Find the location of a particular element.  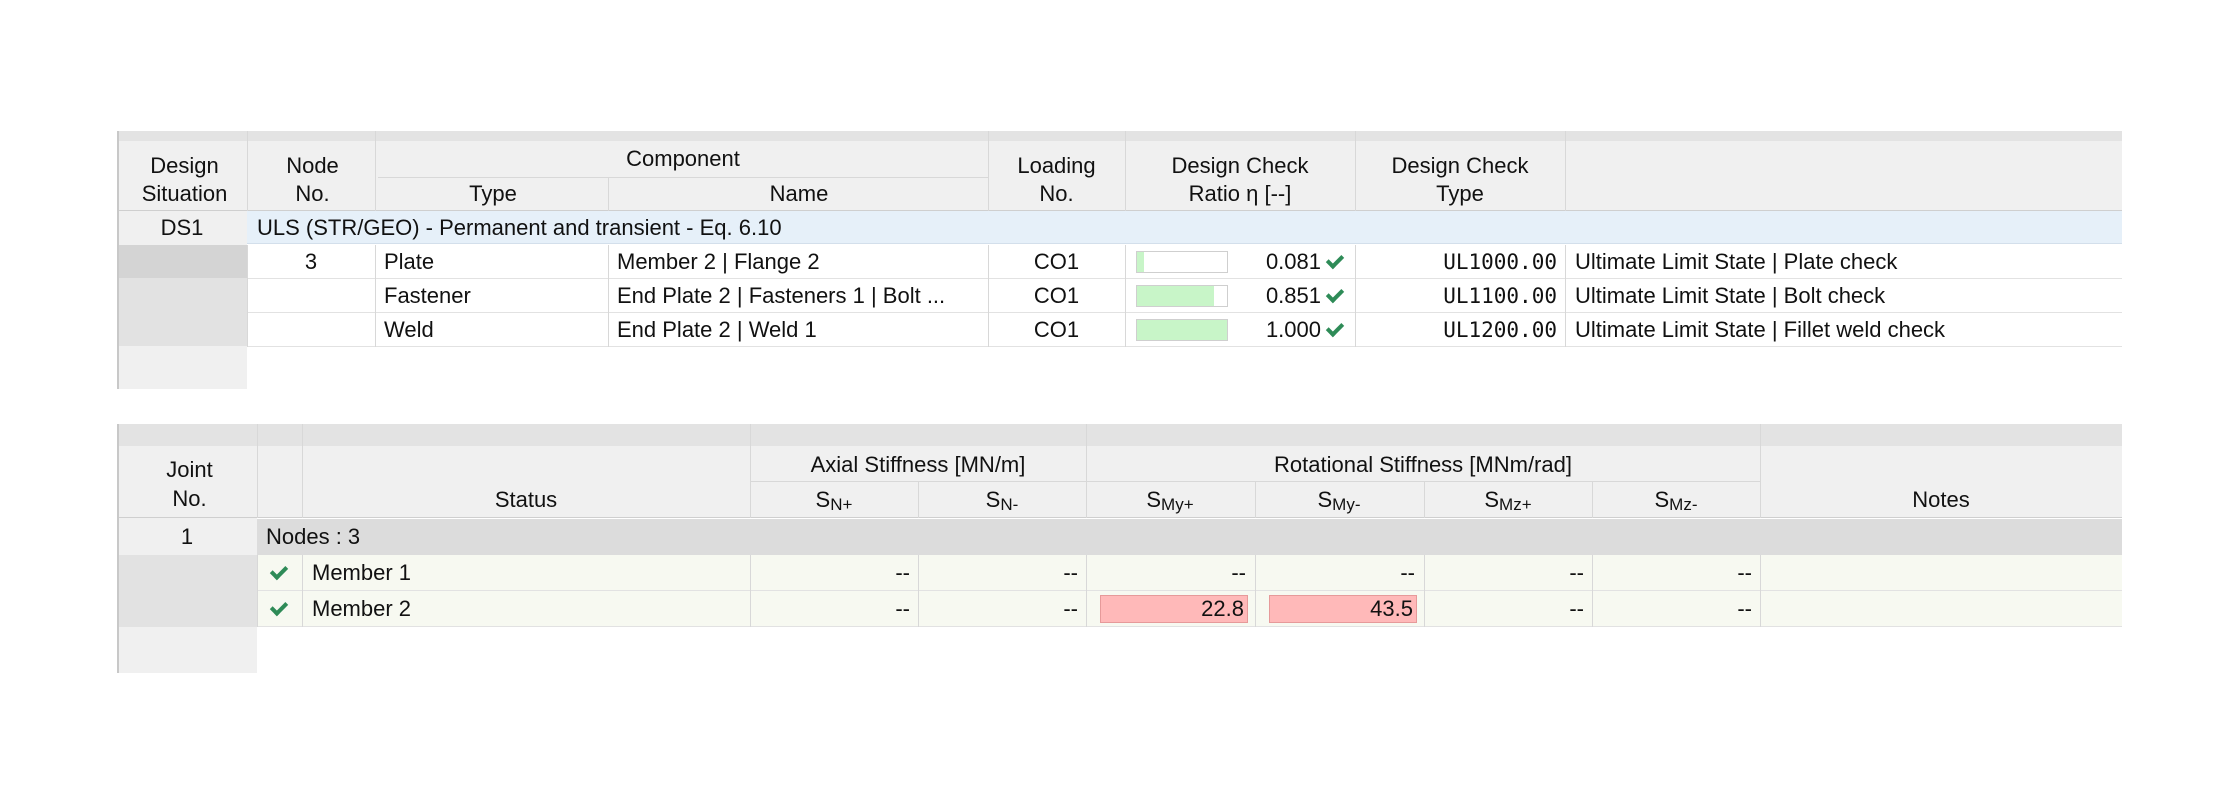

group-row is located at coordinates (1189, 537).